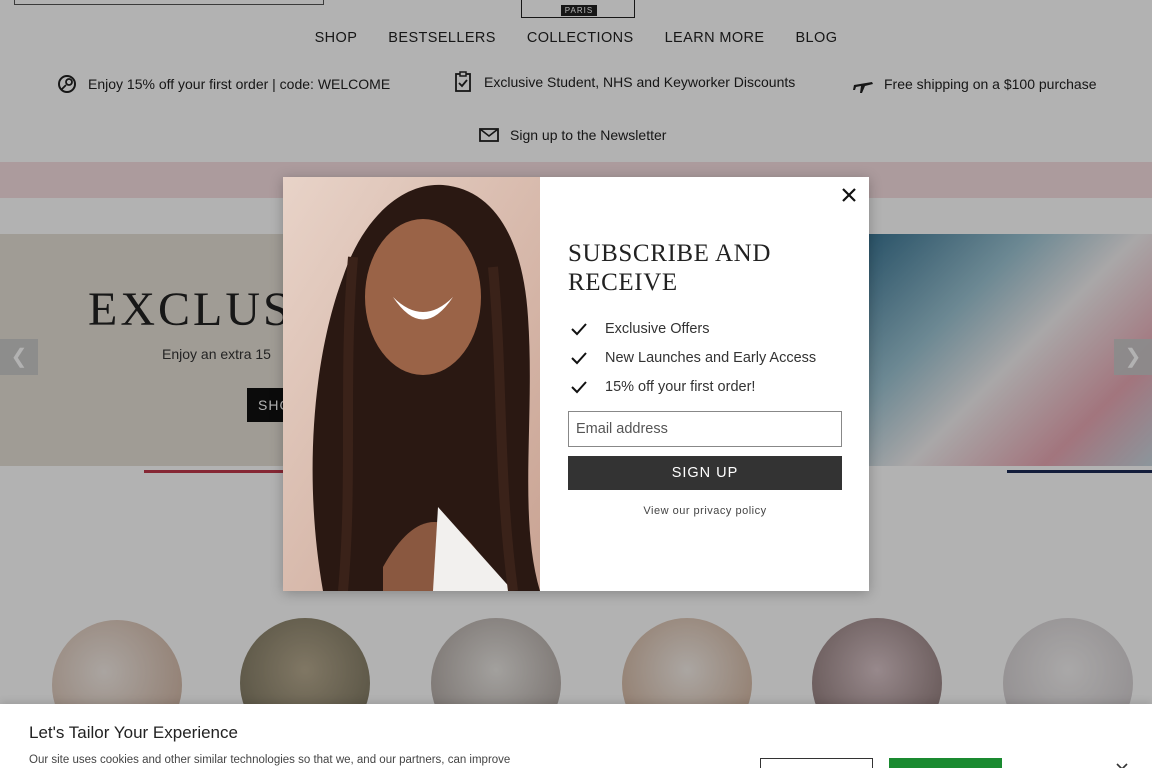  What do you see at coordinates (411, 384) in the screenshot?
I see `model-photo` at bounding box center [411, 384].